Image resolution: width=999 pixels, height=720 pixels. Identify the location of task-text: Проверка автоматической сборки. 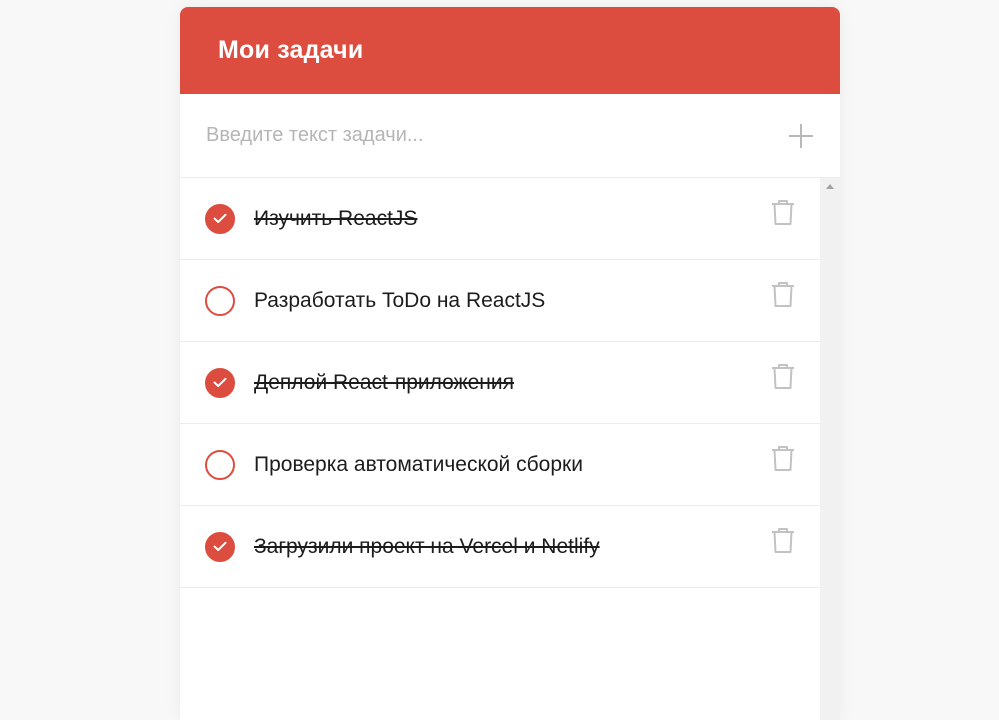
(418, 464).